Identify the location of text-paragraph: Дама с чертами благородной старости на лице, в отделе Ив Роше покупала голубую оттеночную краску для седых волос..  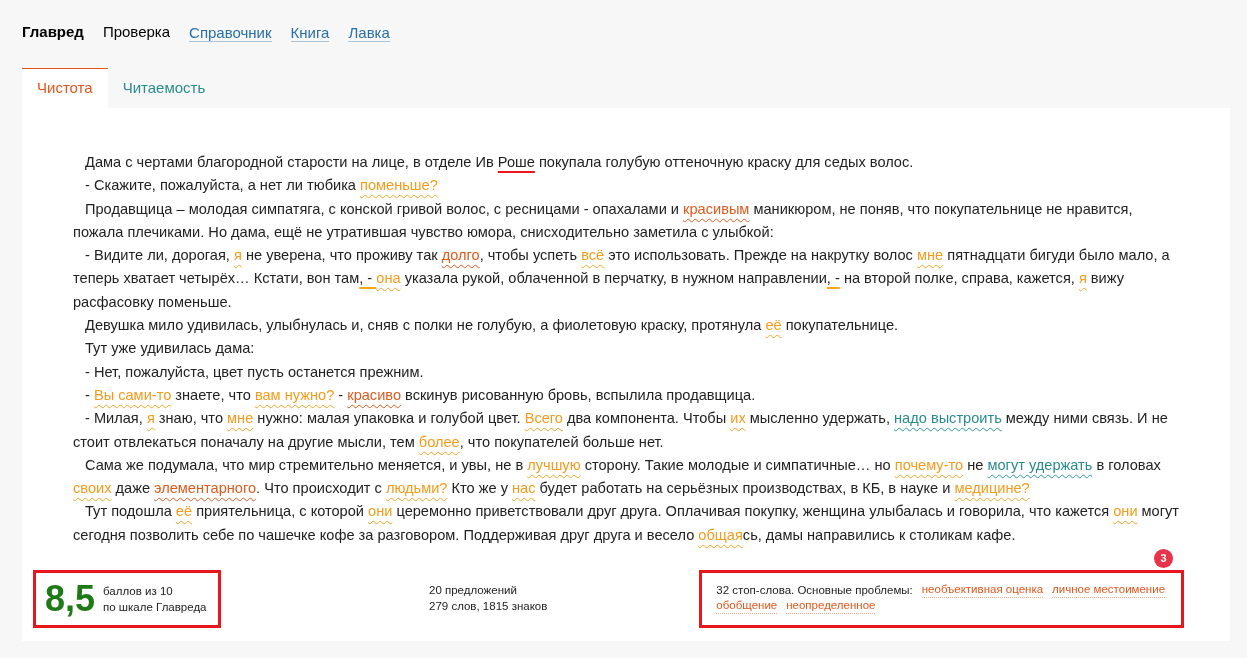
(499, 162).